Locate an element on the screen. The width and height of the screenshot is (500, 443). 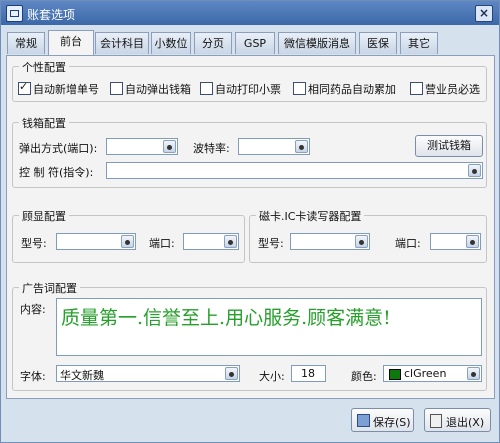
display-group-title: 顾显配置 is located at coordinates (44, 216).